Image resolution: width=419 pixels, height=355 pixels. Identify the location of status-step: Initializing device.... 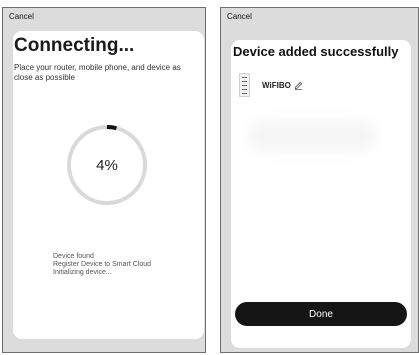
(82, 272).